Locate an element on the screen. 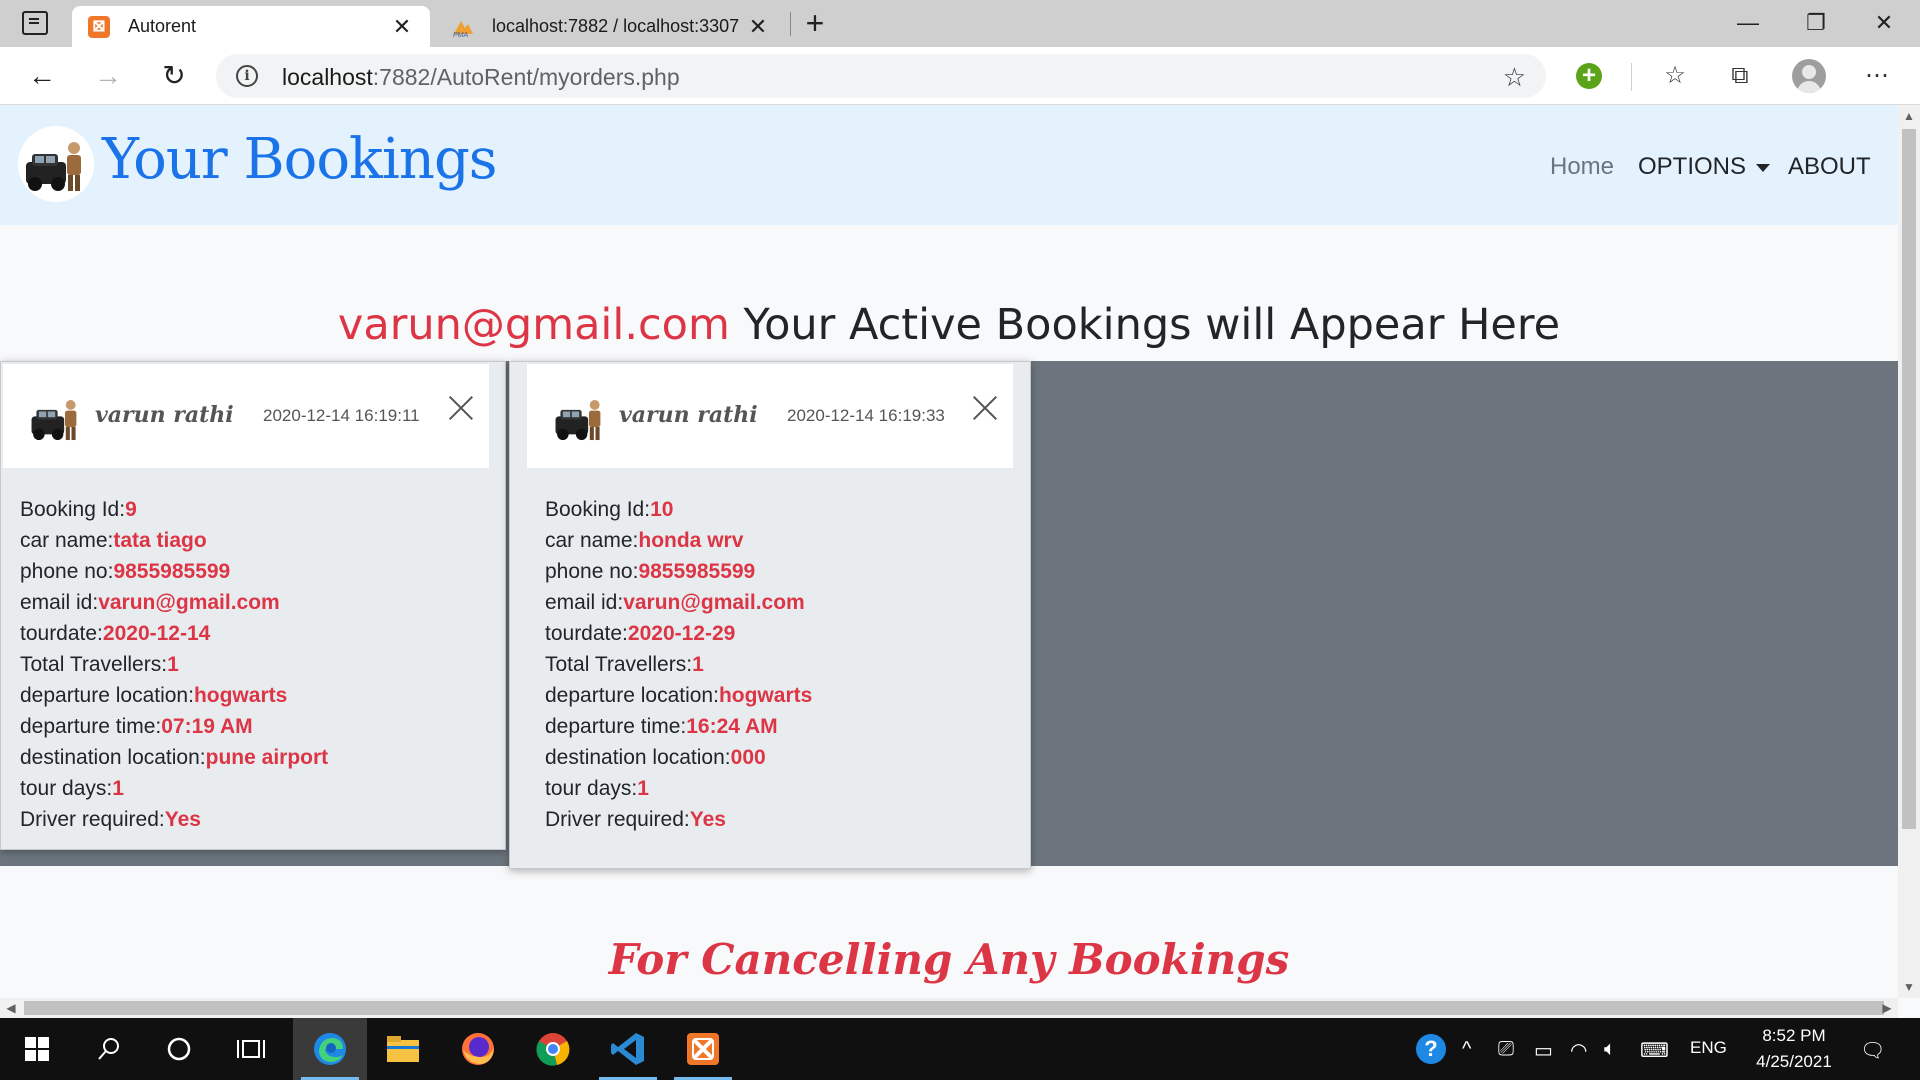  url-text: localhost:7882/AutoRent/myorders.php is located at coordinates (481, 77).